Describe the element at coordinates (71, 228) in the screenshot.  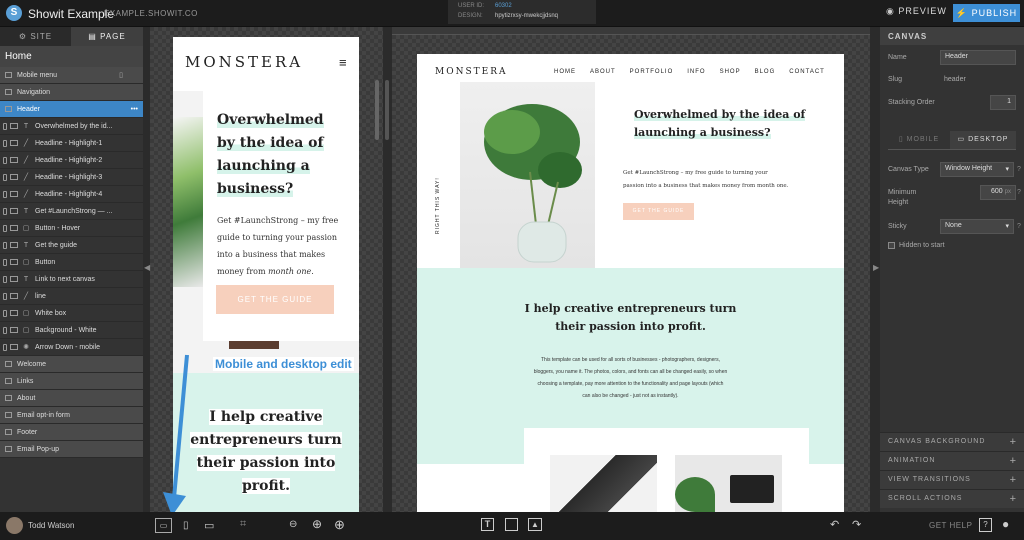
I see `layer-item: ▢ Button - Hover` at that location.